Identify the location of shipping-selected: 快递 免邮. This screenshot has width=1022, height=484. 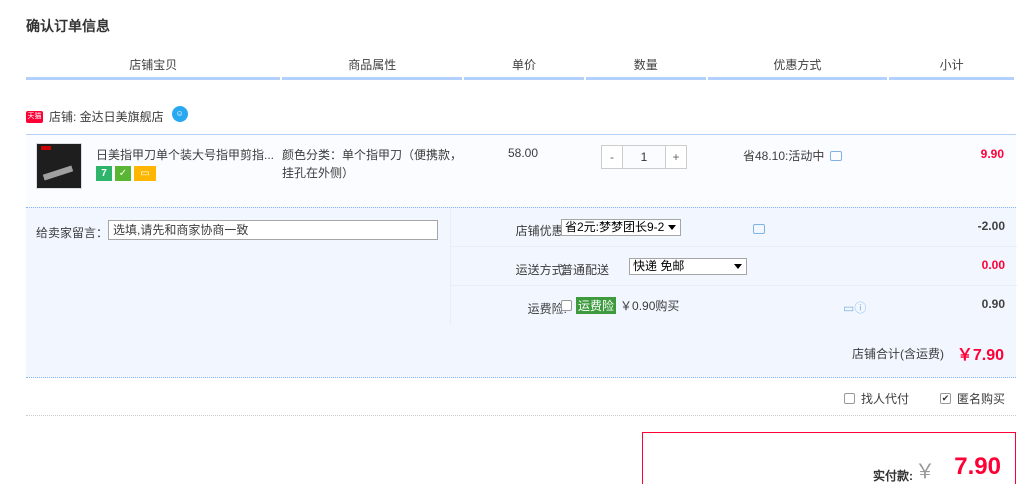
(659, 266).